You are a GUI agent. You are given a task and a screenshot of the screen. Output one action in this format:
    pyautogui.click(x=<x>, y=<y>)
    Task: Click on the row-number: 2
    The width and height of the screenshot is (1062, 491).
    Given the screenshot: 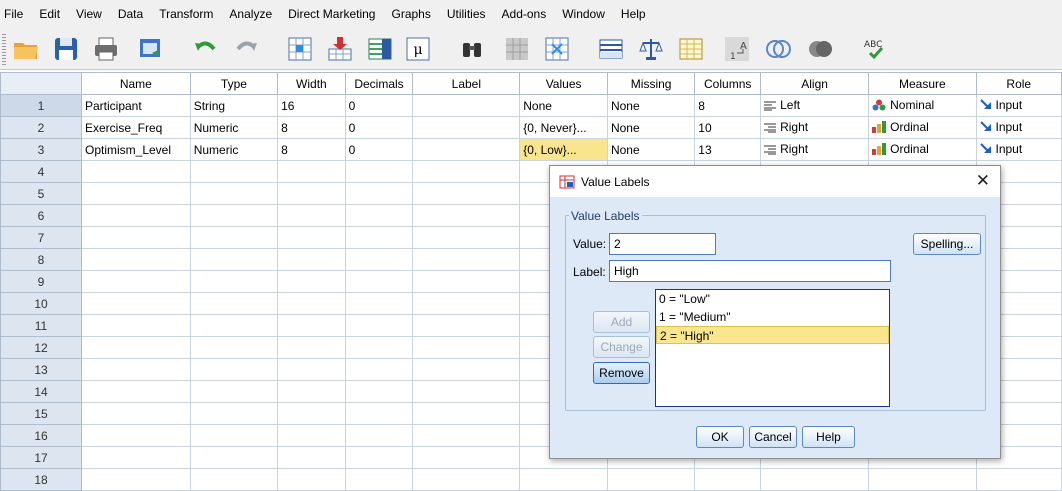 What is the action you would take?
    pyautogui.click(x=41, y=127)
    